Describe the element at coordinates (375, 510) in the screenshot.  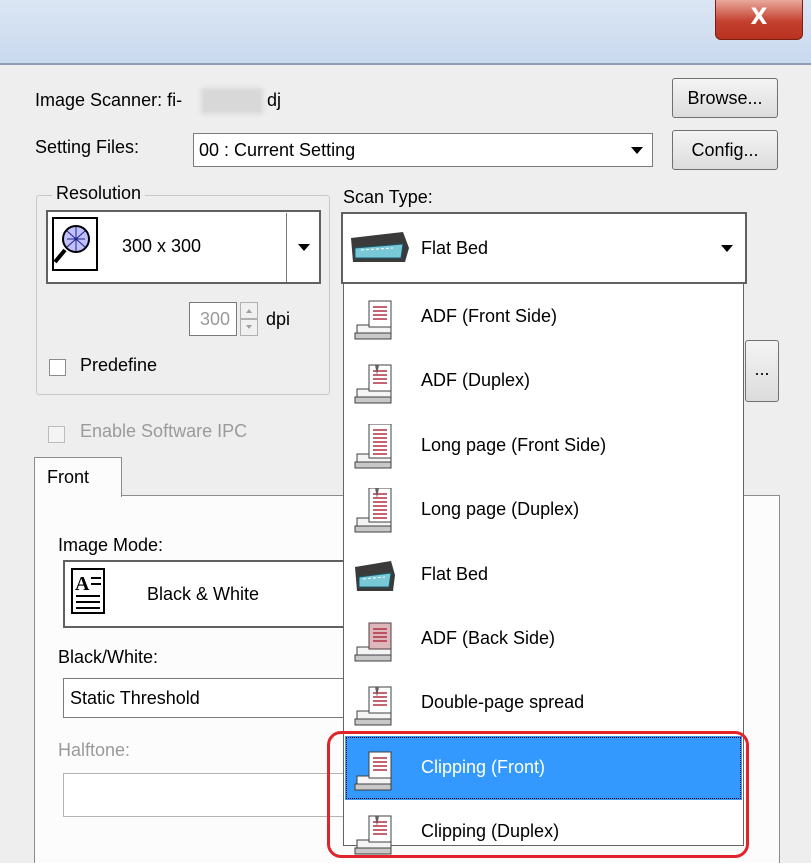
I see `long-page-duplex-icon` at that location.